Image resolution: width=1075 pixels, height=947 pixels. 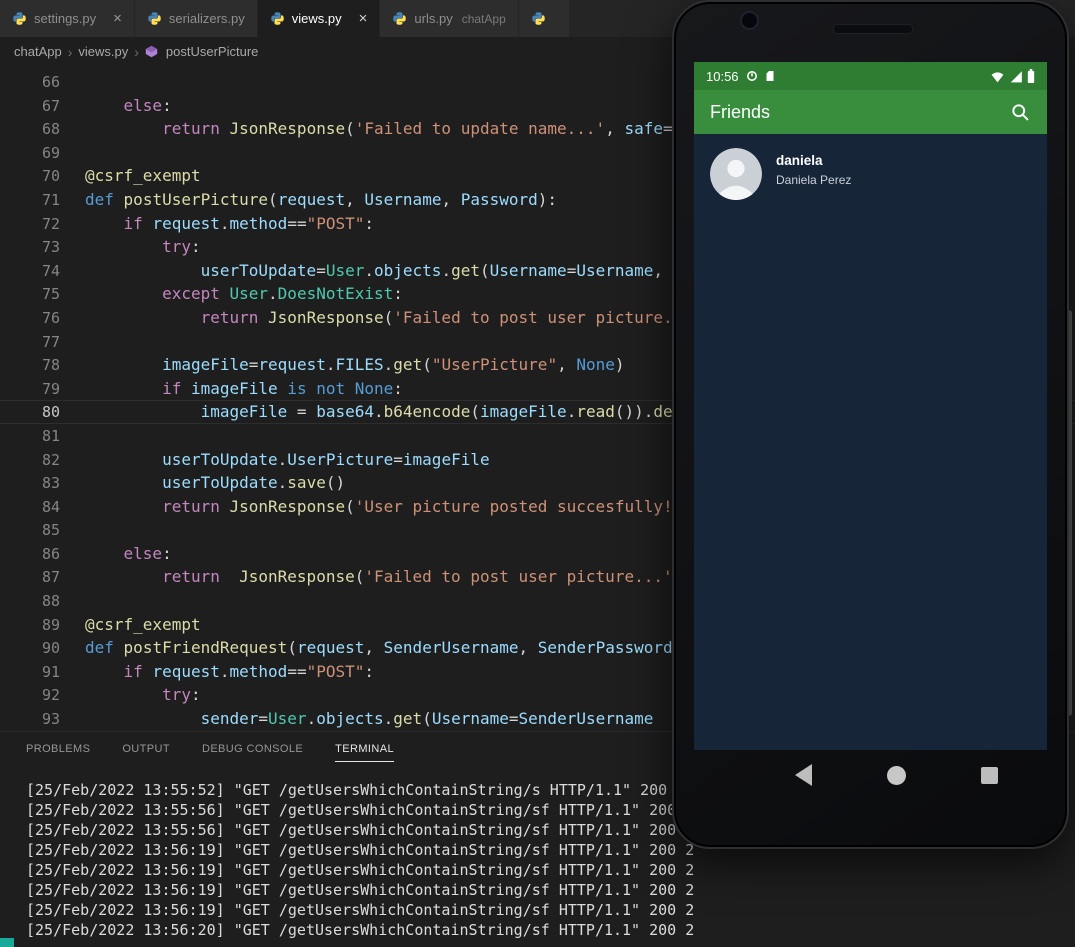 I want to click on avatar, so click(x=736, y=174).